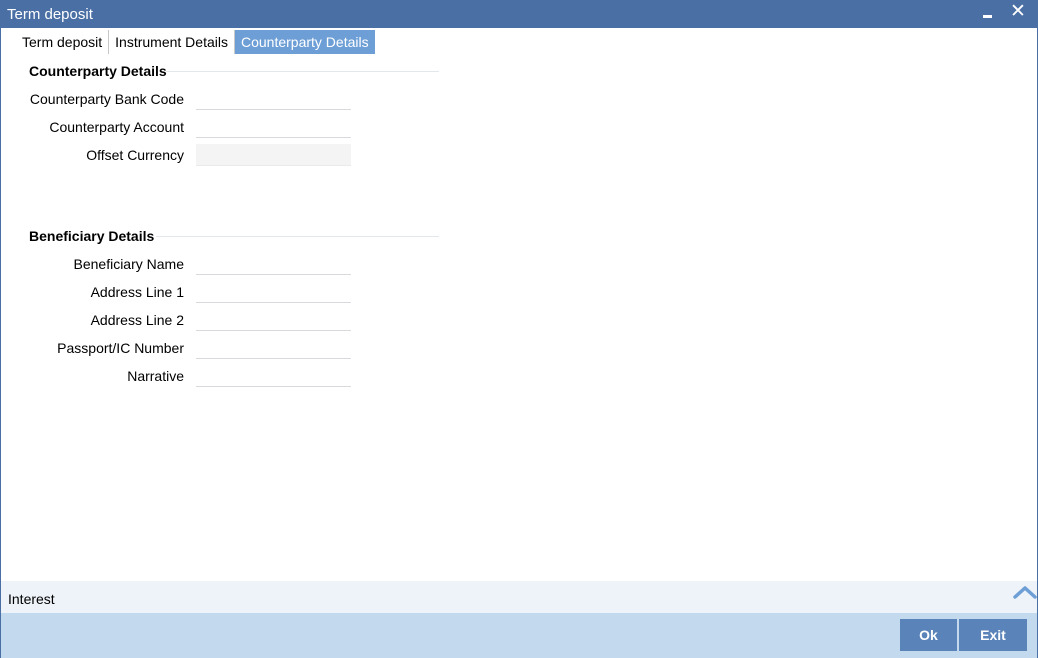 This screenshot has height=658, width=1038. Describe the element at coordinates (106, 99) in the screenshot. I see `counterparty-bank-code-label: Counterparty Bank Code` at that location.